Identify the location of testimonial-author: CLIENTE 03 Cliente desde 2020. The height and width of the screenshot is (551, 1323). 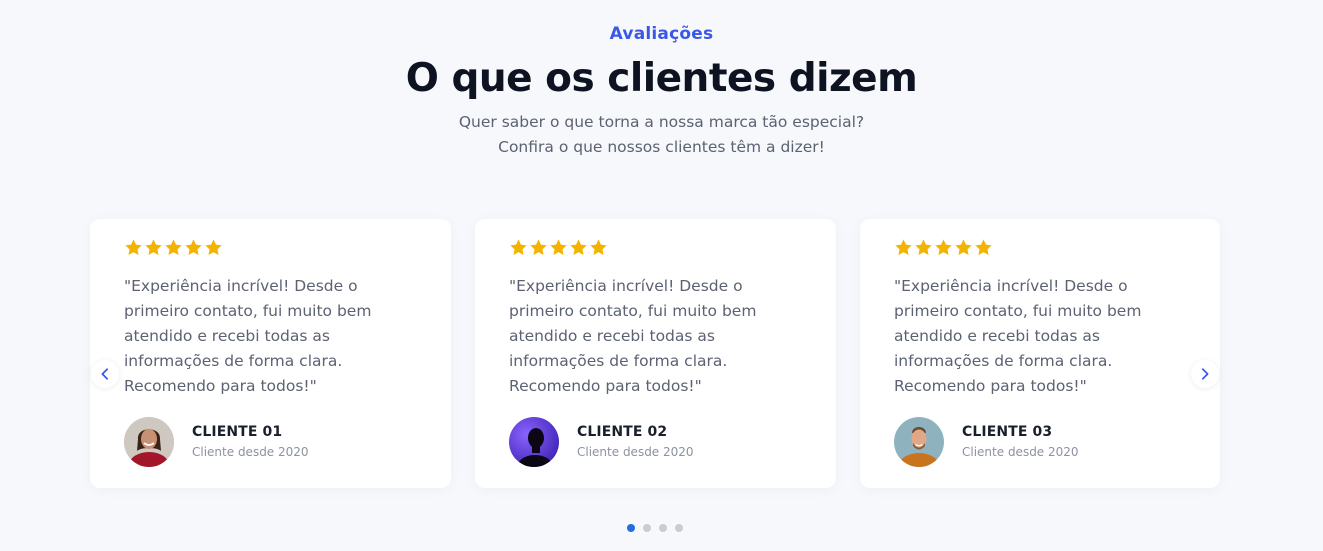
(1044, 442).